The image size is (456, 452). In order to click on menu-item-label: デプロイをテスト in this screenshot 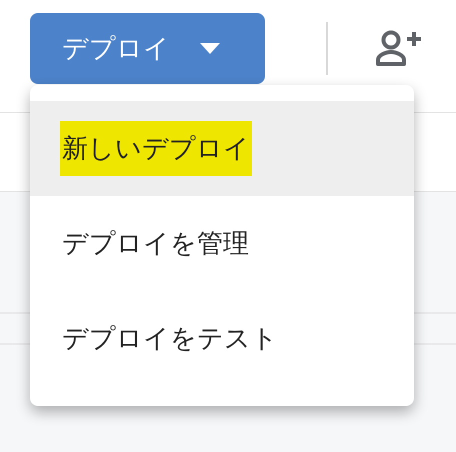, I will do `click(170, 338)`.